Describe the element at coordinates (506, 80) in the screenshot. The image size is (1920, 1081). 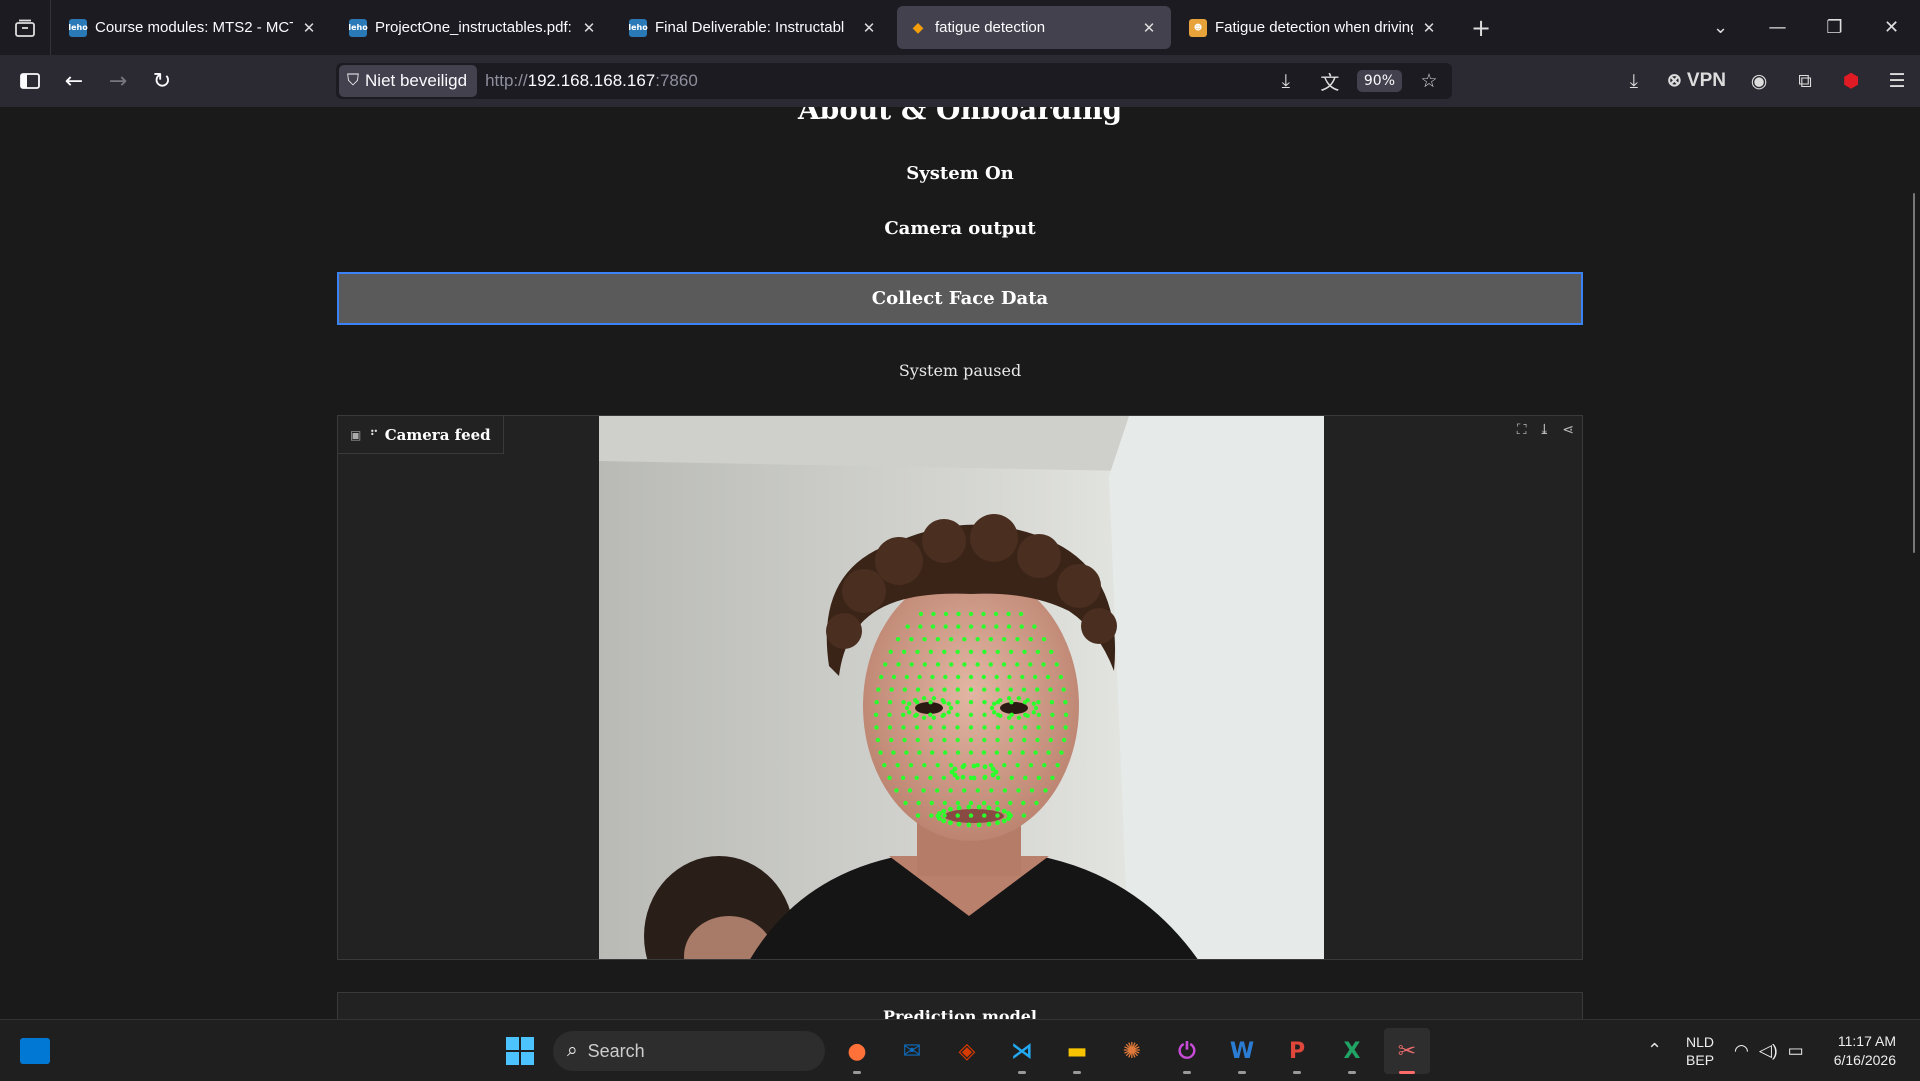
I see `url-scheme: http://` at that location.